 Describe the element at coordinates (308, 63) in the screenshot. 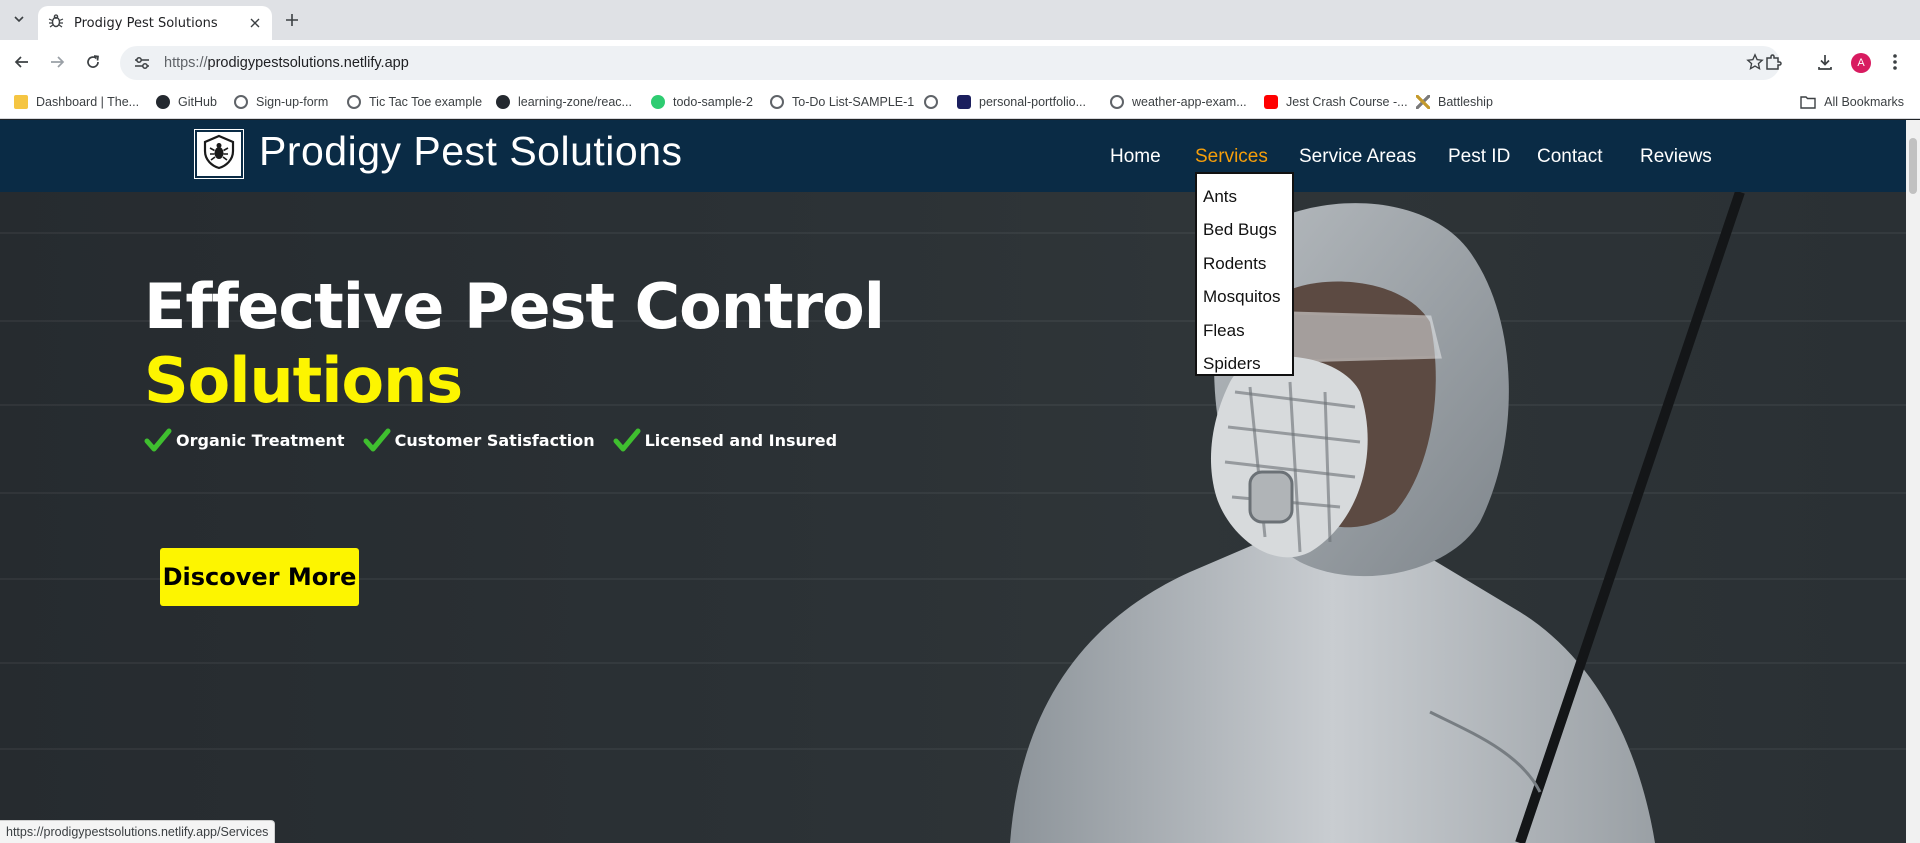

I see `url-host: prodigypestsolutions.netlify.app` at that location.